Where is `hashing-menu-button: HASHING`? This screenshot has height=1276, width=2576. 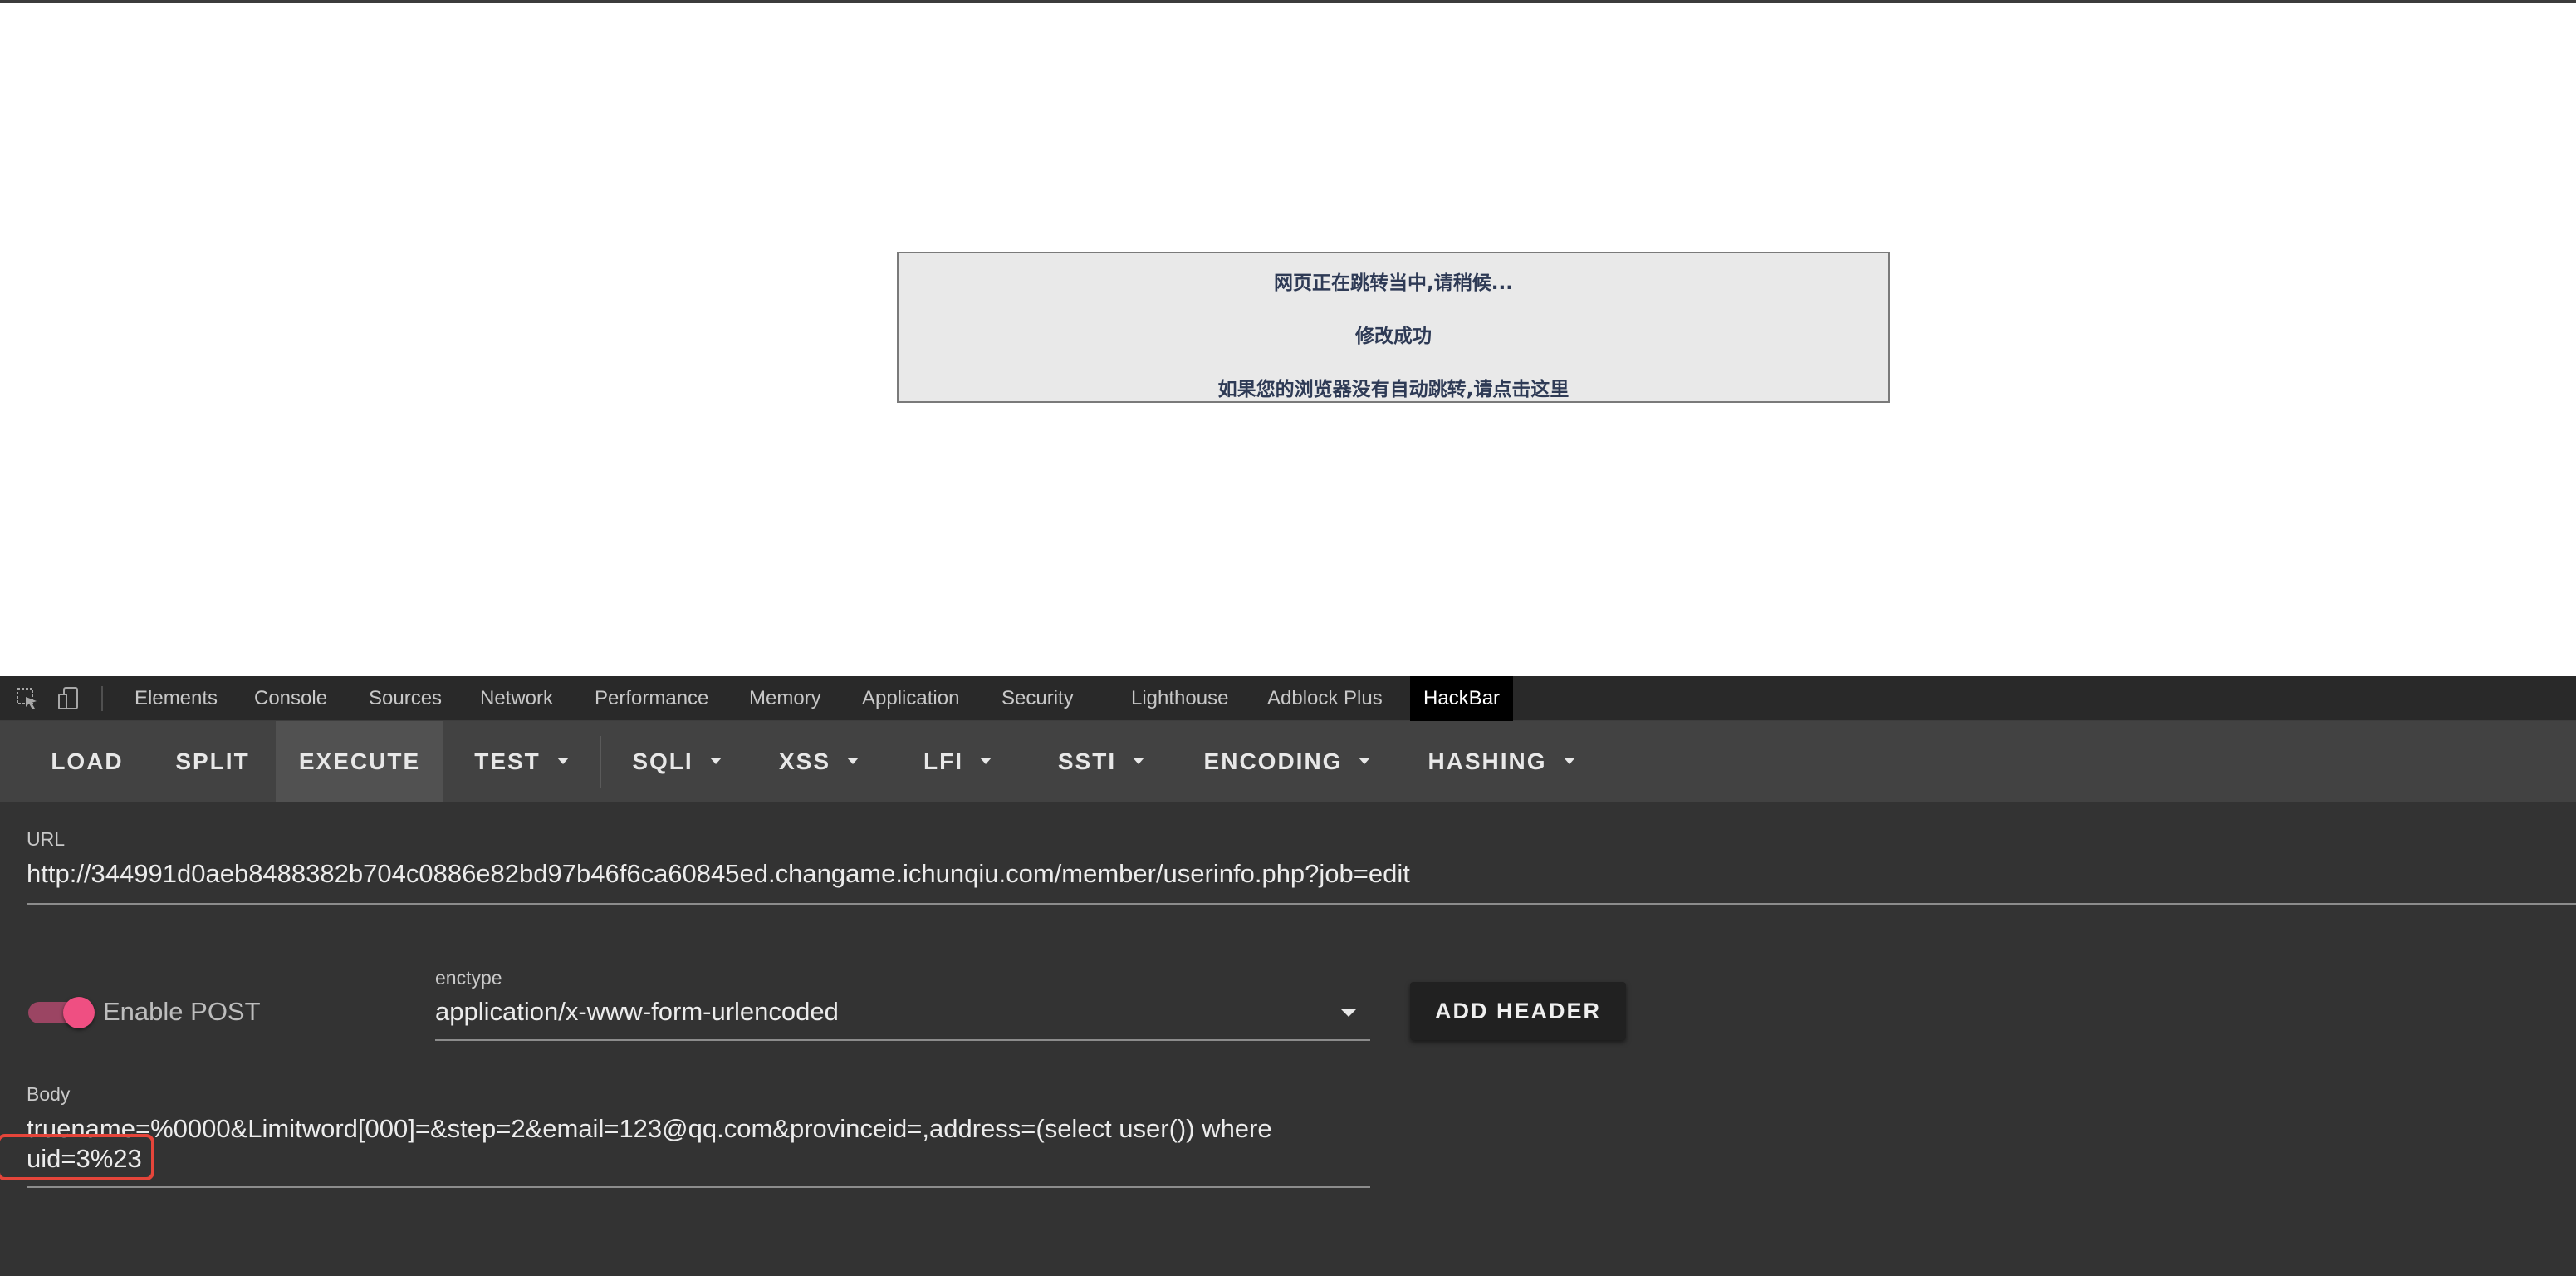
hashing-menu-button: HASHING is located at coordinates (1501, 761).